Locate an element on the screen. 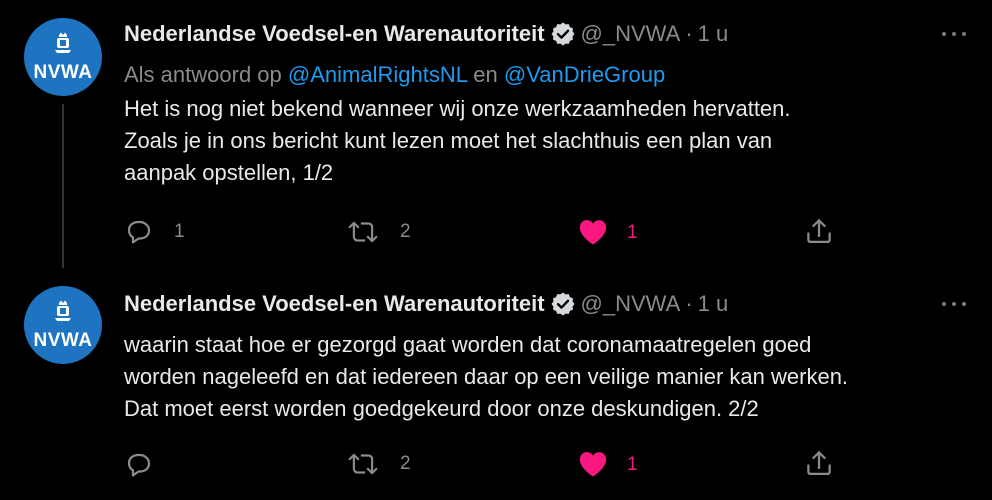 The width and height of the screenshot is (992, 500). reply-button: 1 is located at coordinates (164, 232).